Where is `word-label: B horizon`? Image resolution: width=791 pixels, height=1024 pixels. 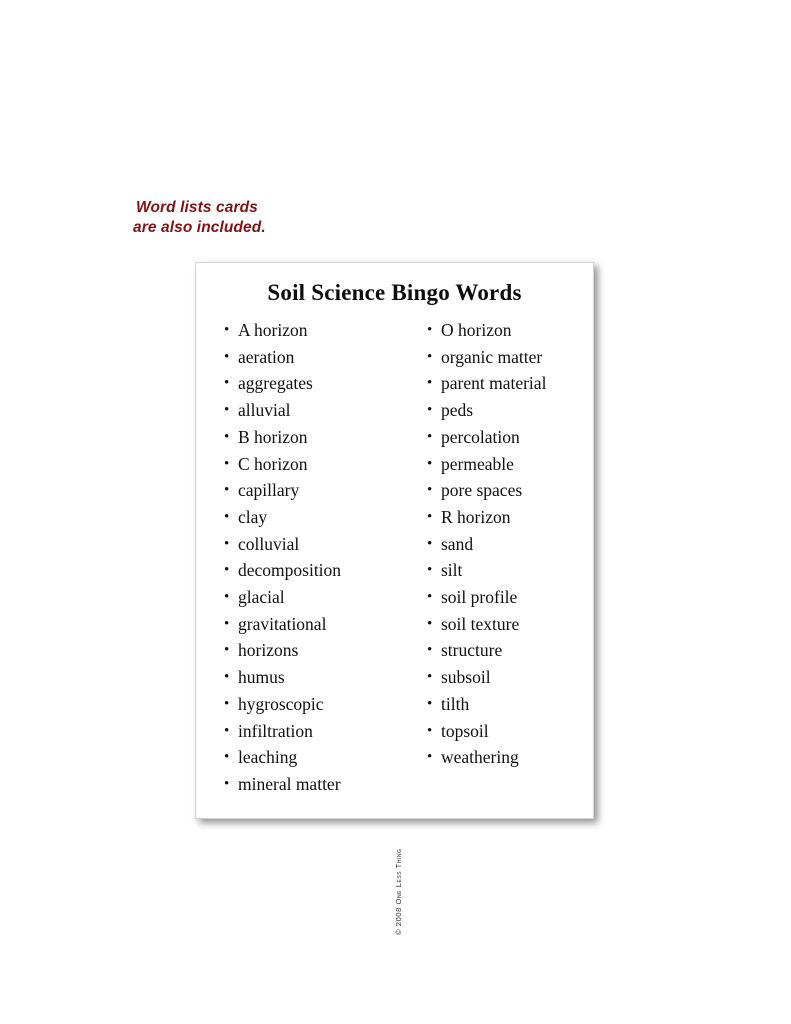 word-label: B horizon is located at coordinates (273, 436).